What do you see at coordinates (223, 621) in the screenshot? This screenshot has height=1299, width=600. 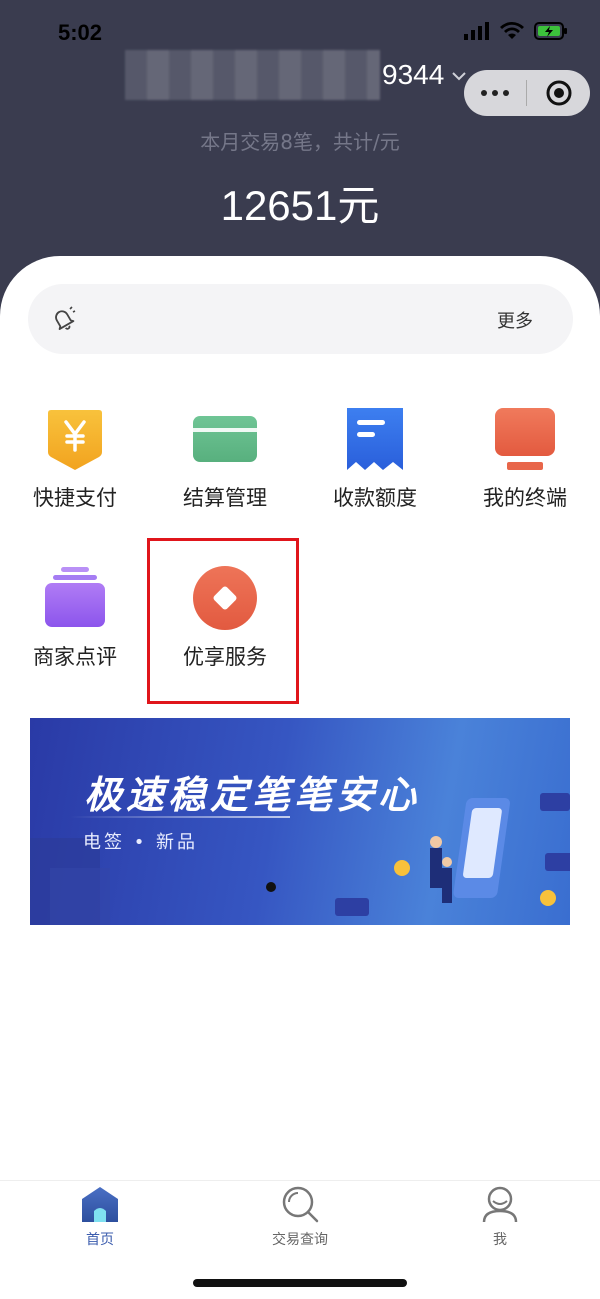 I see `highlight-box` at bounding box center [223, 621].